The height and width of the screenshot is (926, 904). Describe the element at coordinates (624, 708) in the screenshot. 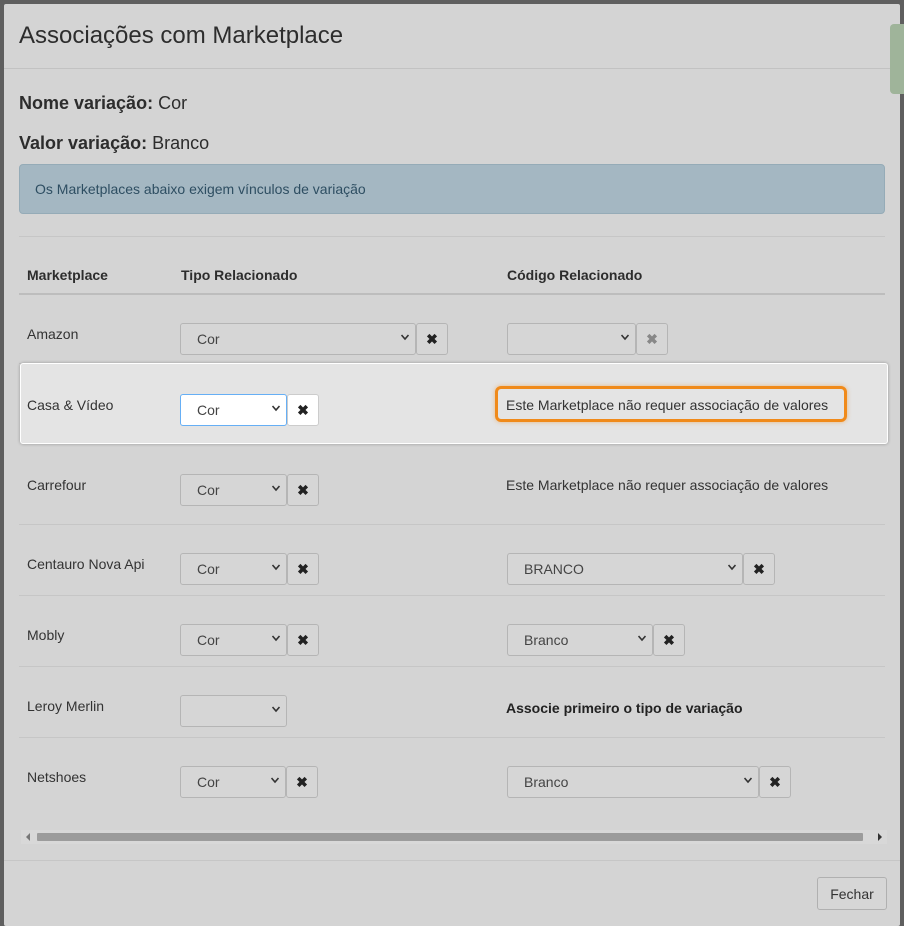

I see `associate-type-first-message: Associe primeiro o tipo de variação` at that location.